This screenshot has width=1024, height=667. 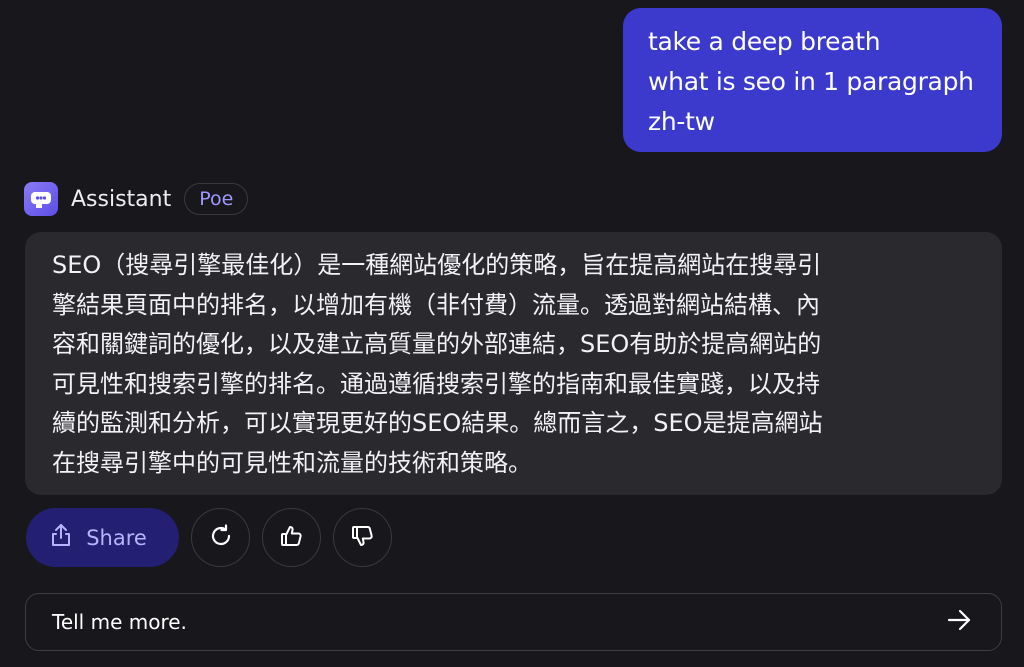 I want to click on share-icon, so click(x=61, y=537).